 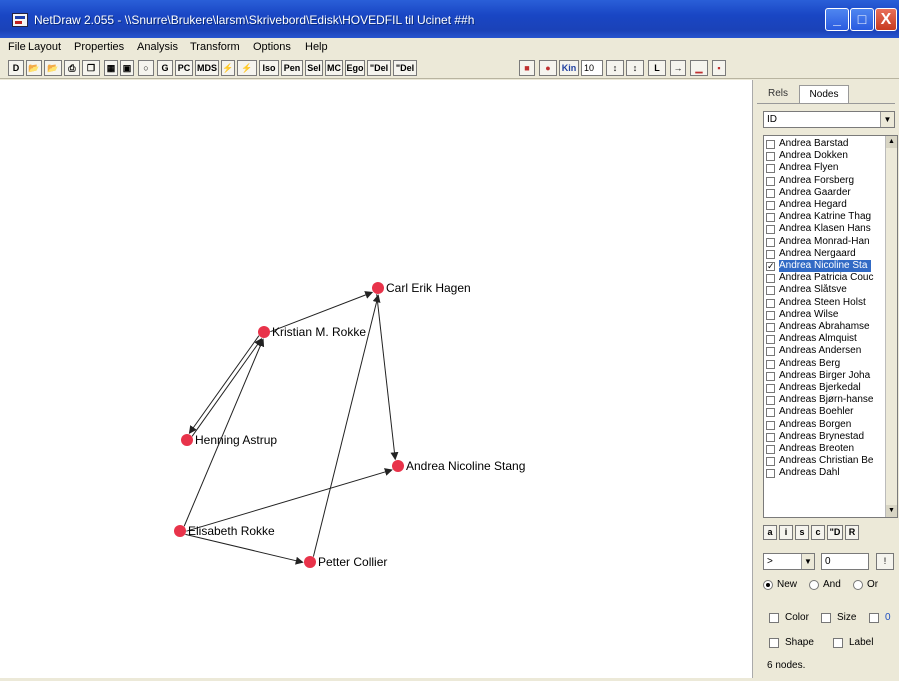 I want to click on netdraw-app-icon, so click(x=20, y=20).